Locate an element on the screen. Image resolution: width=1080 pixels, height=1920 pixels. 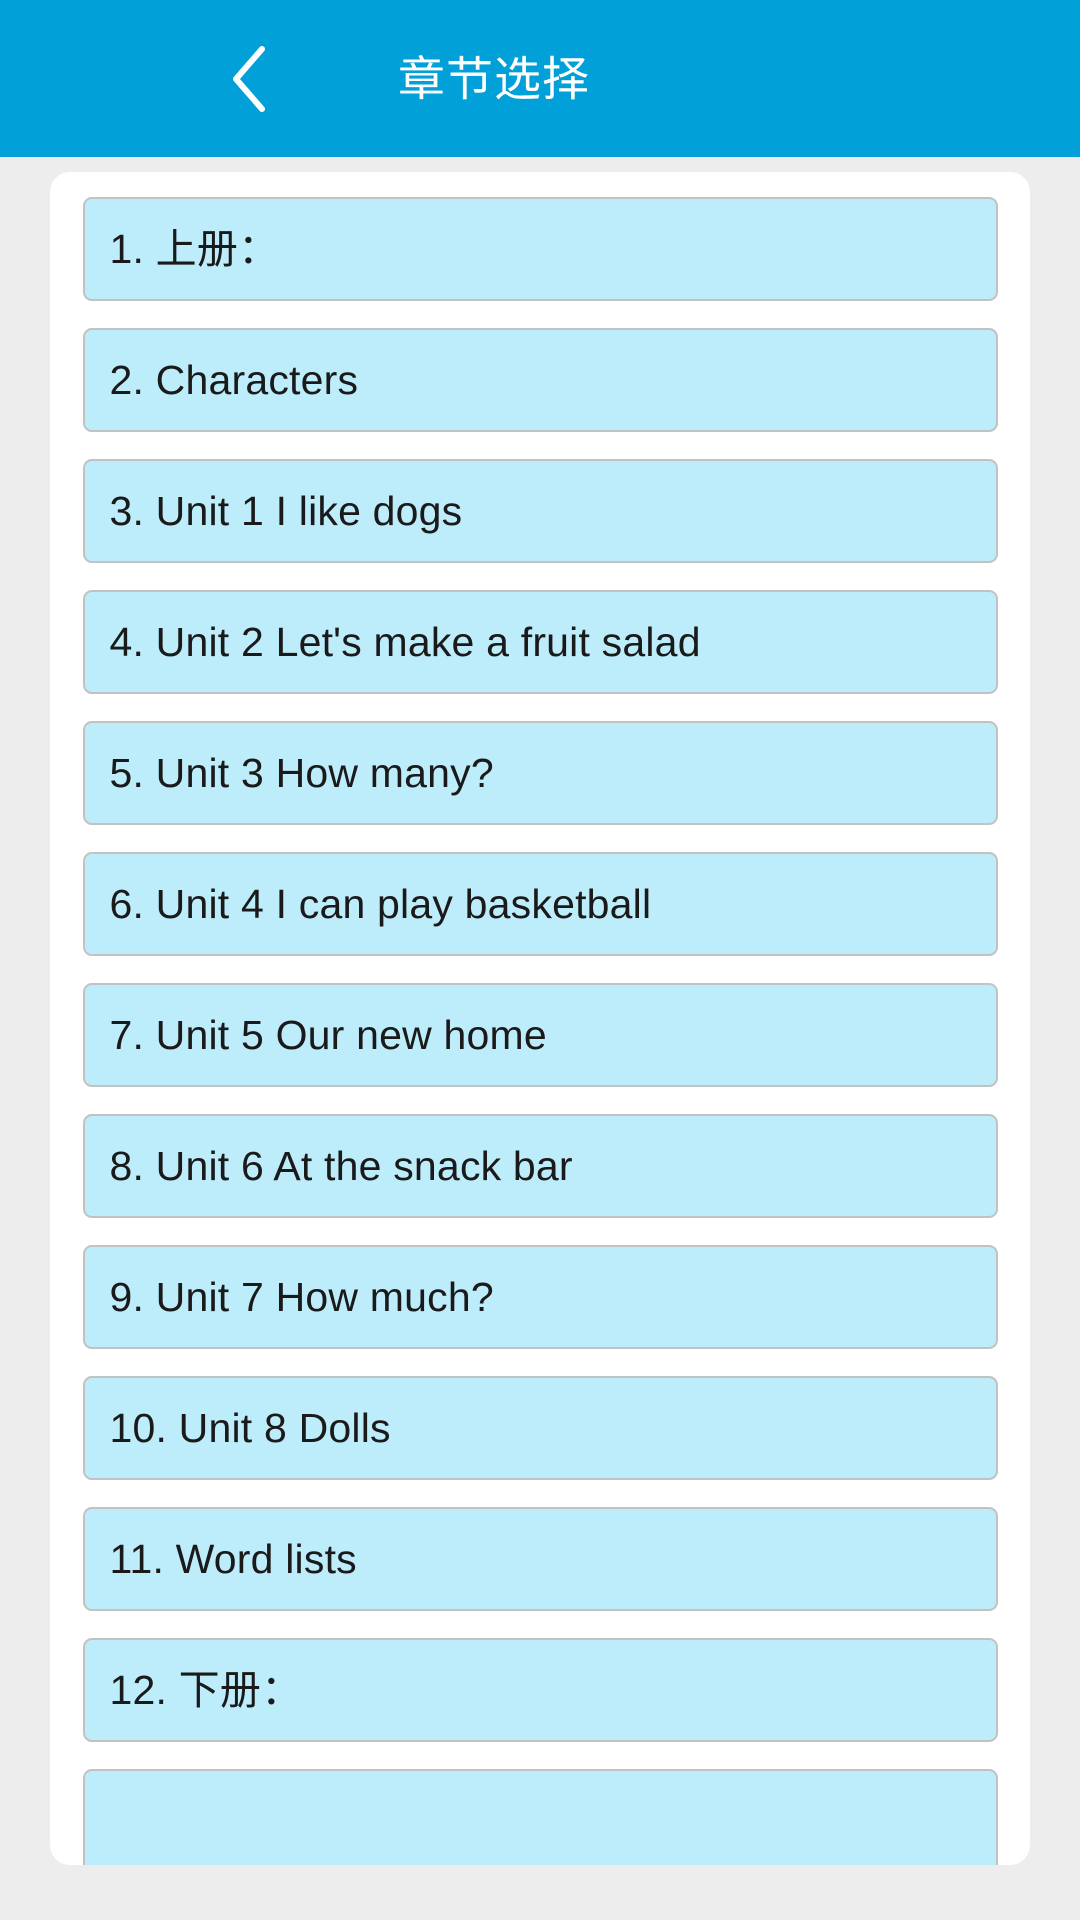
chapter-item-2: 2. Characters is located at coordinates (540, 380).